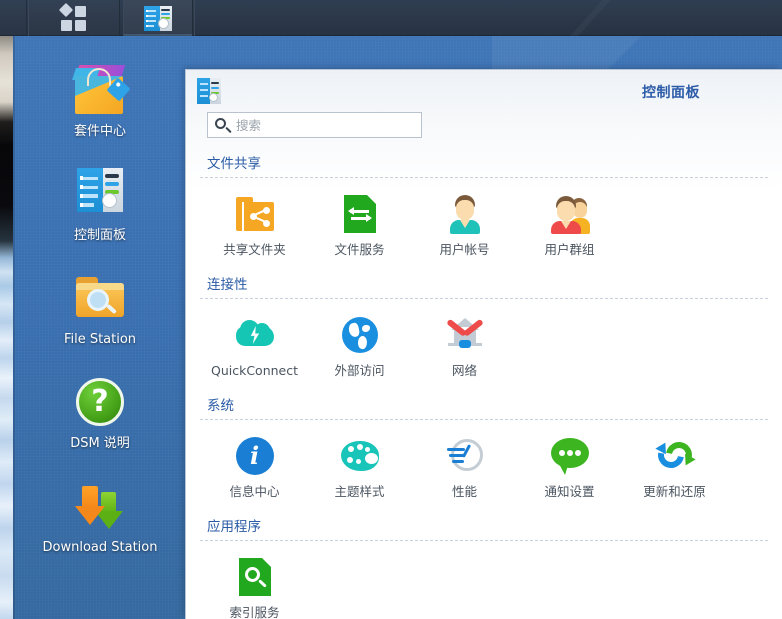  I want to click on search-box, so click(314, 125).